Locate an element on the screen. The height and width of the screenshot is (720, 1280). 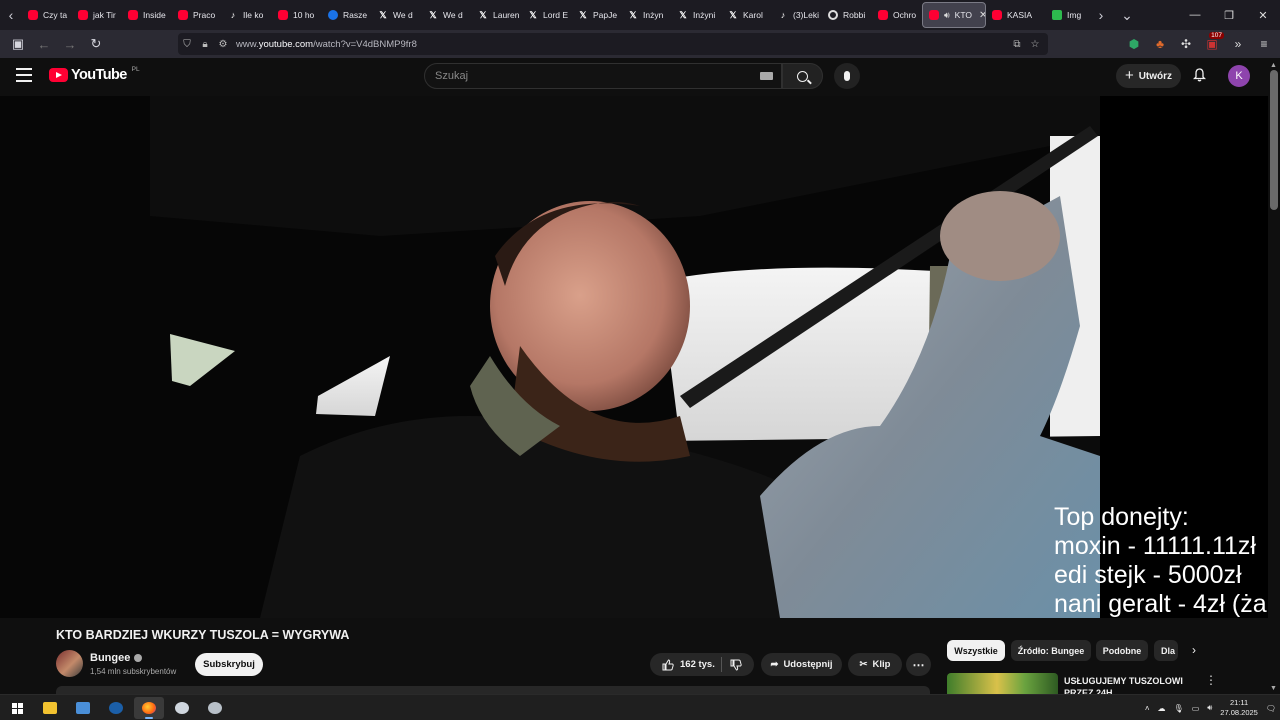
volume-icon: 🔊︎ is located at coordinates (1209, 708).